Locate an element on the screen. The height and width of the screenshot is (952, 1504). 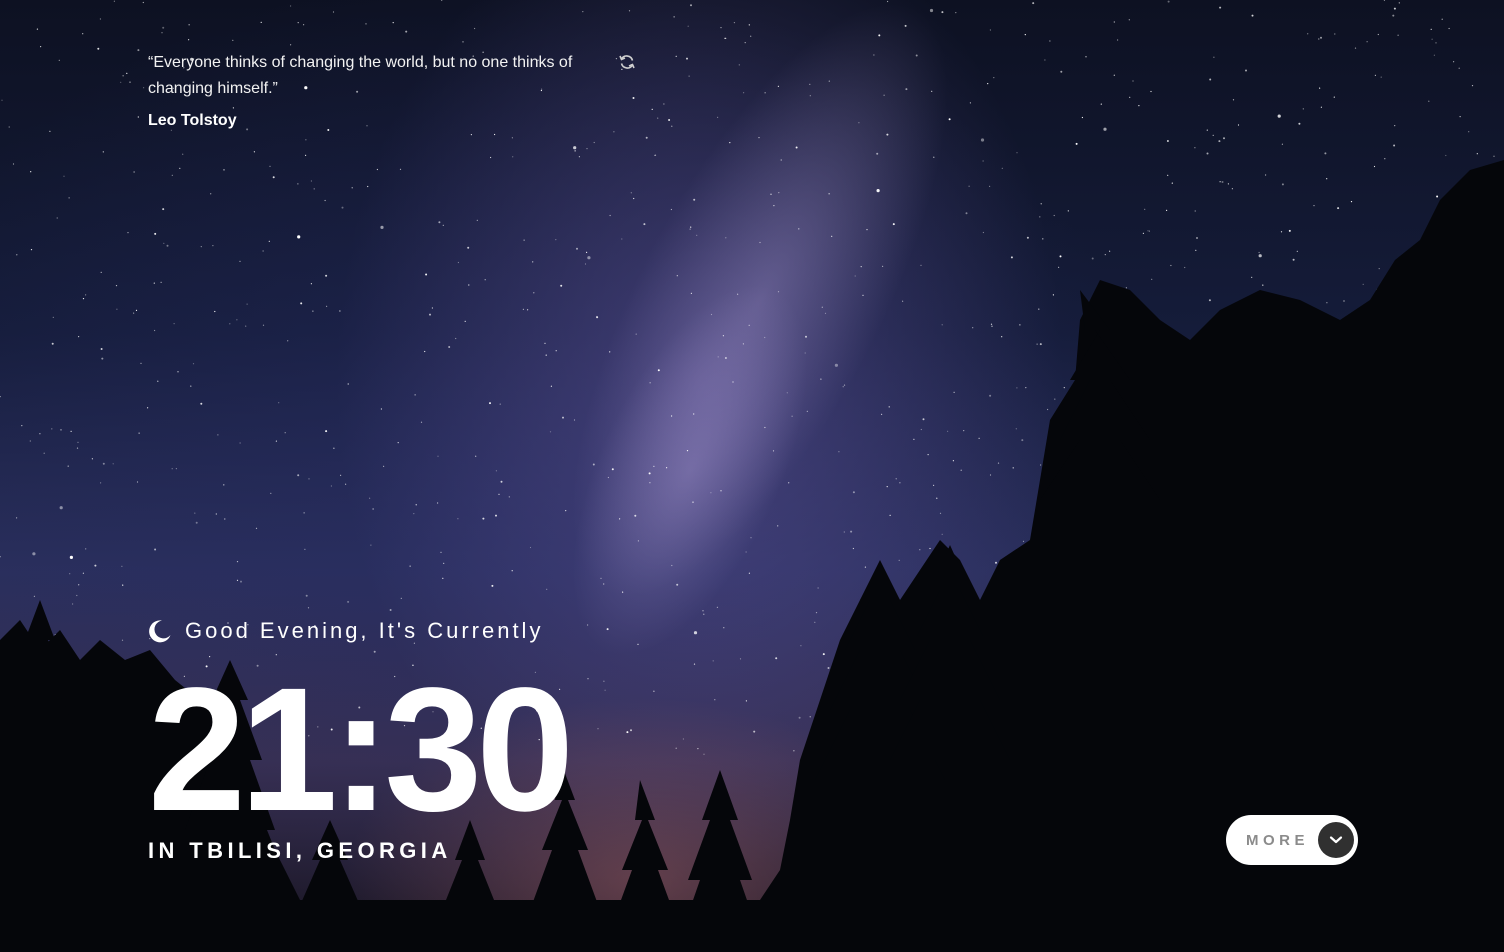
moon-icon is located at coordinates (160, 631).